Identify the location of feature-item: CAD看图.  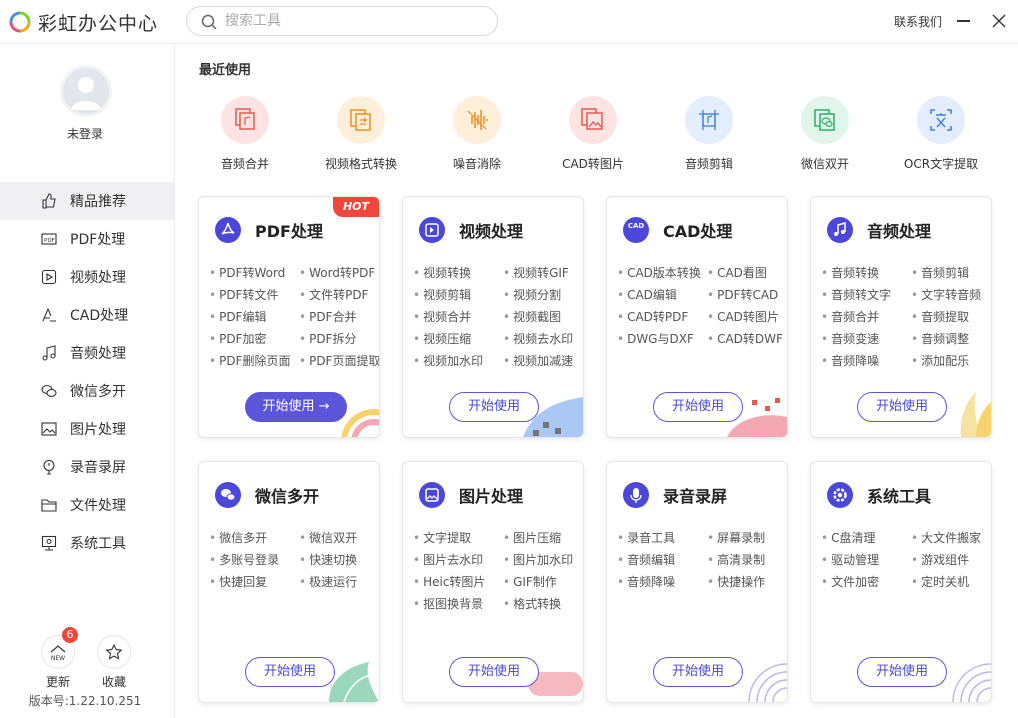
(747, 273).